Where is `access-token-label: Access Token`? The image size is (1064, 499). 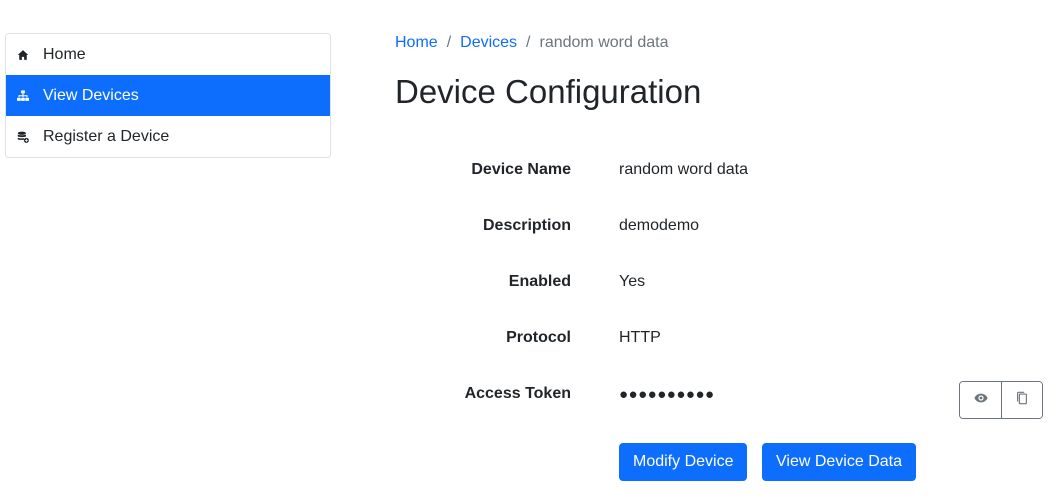 access-token-label: Access Token is located at coordinates (517, 393).